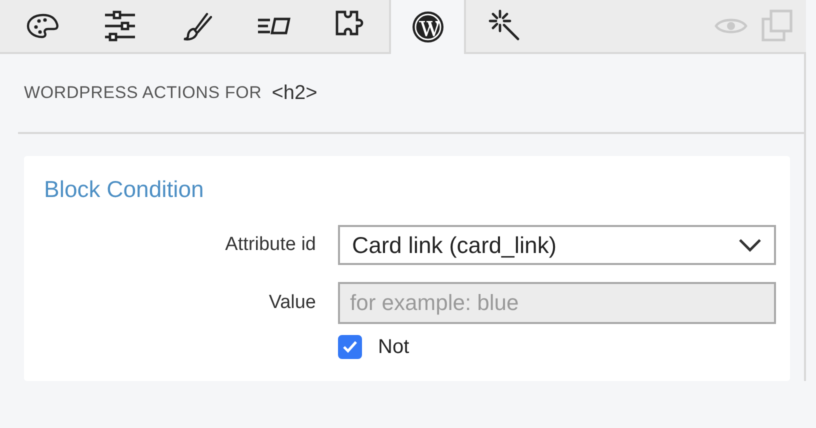 Image resolution: width=816 pixels, height=428 pixels. I want to click on magic-wand-icon, so click(505, 26).